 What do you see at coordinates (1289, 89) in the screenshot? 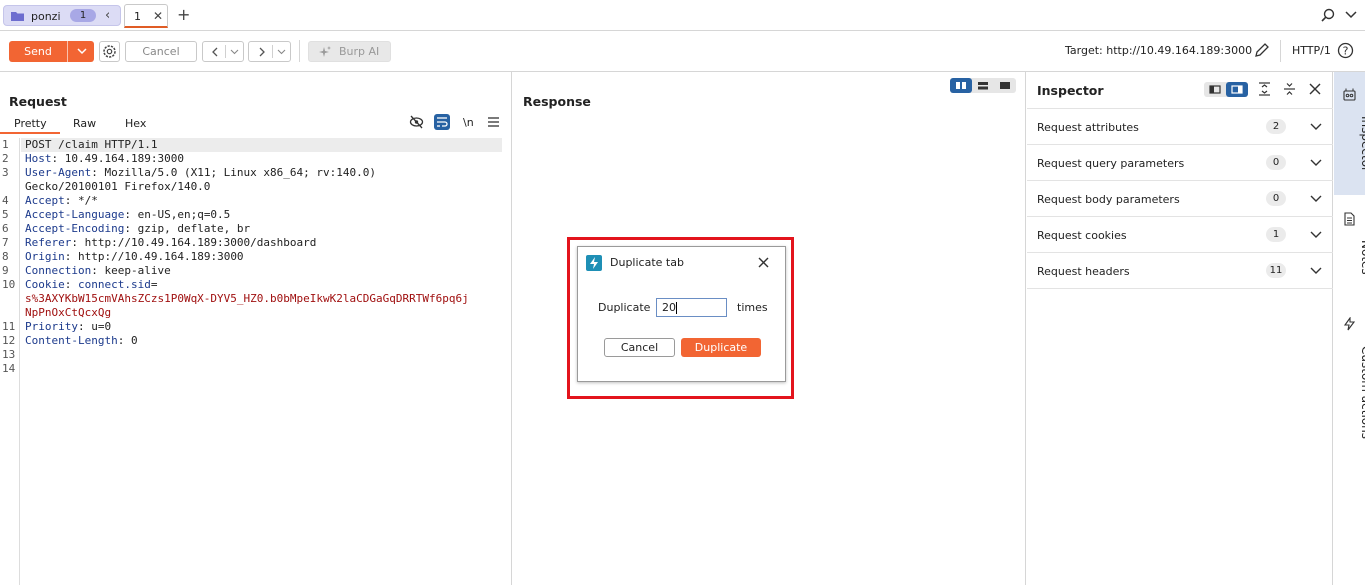
I see `collapse-all-icon` at bounding box center [1289, 89].